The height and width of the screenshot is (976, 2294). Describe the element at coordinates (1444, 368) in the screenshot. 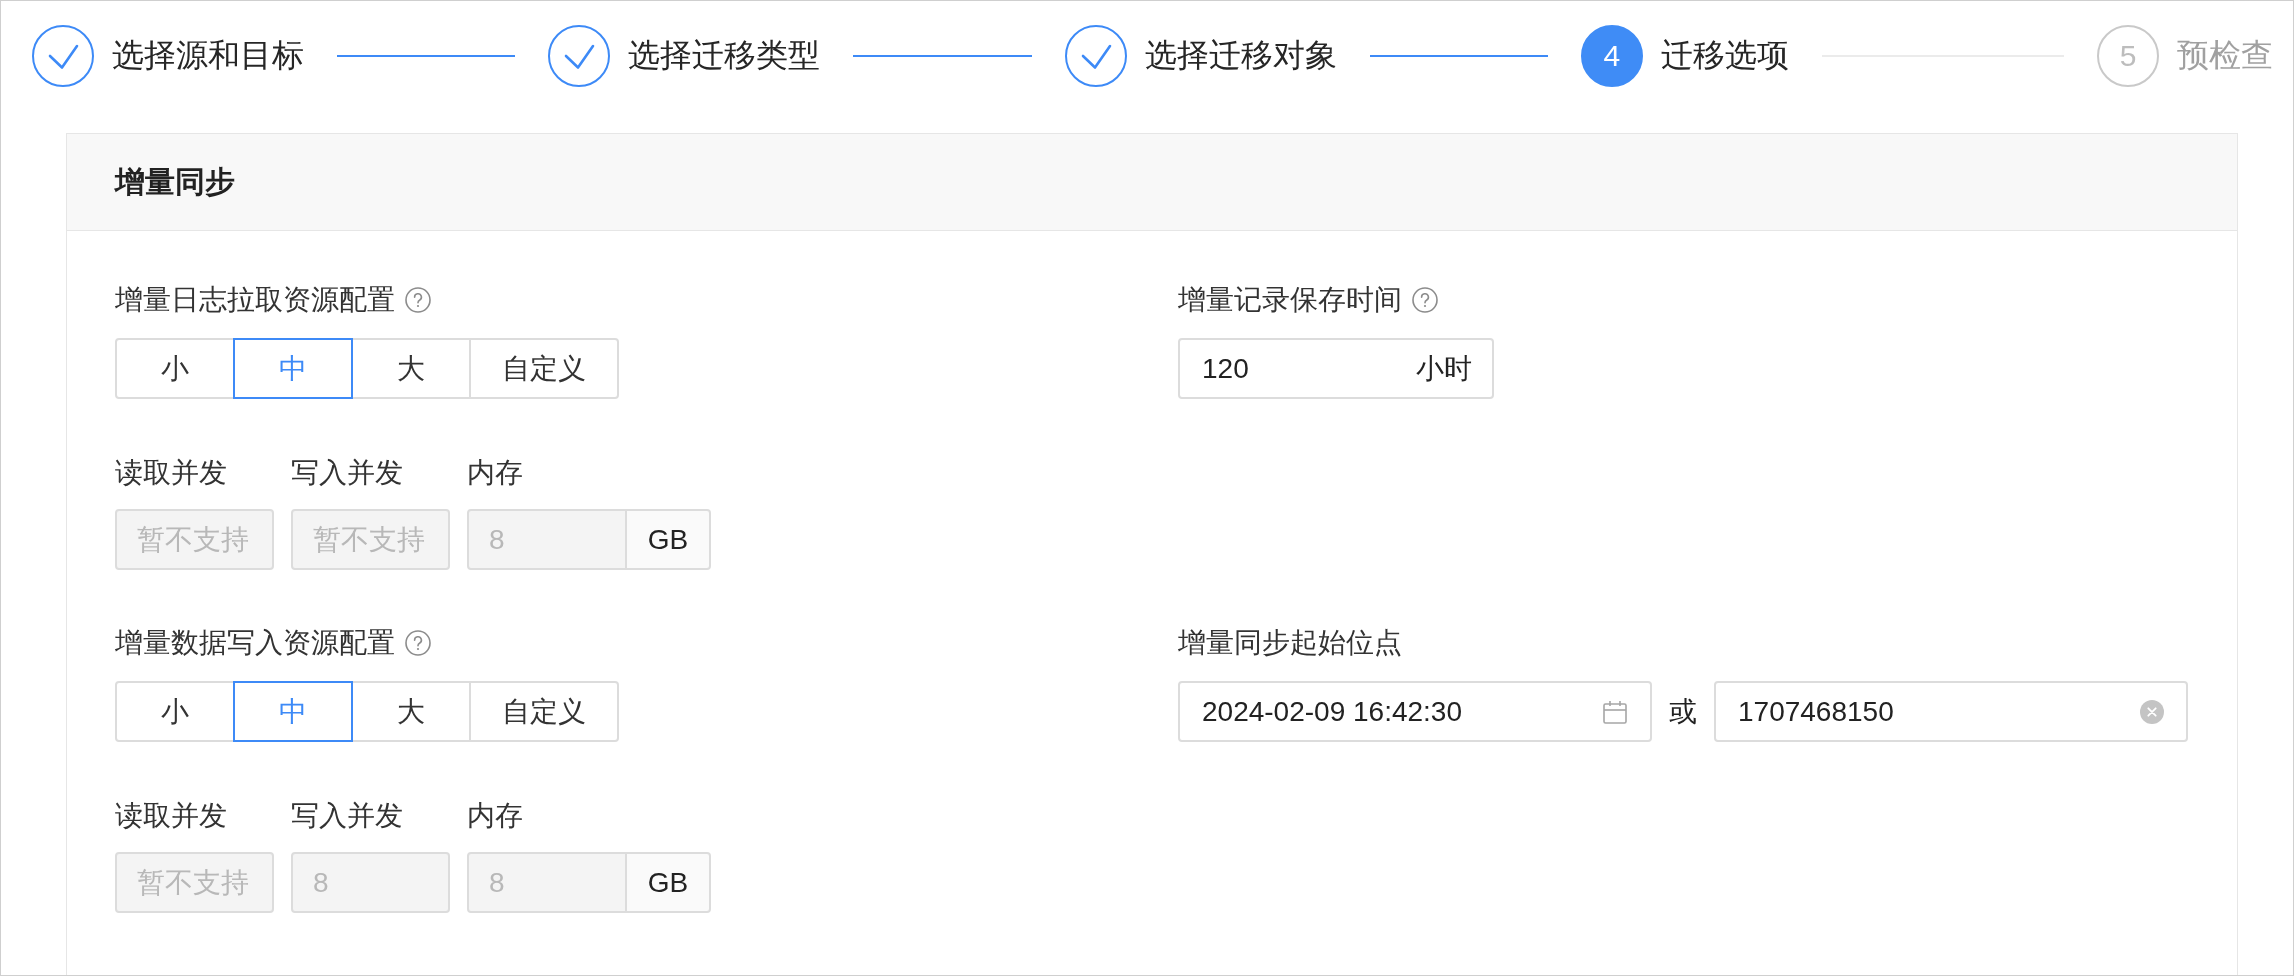

I see `unit-label: 小时` at that location.